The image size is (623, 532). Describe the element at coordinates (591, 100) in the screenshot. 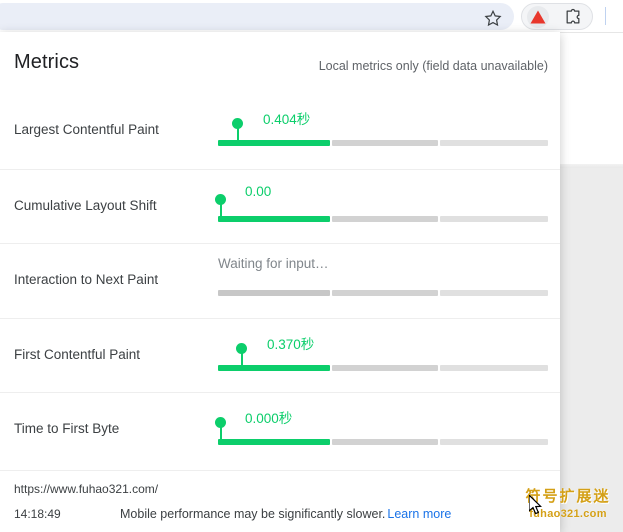

I see `page-white-region` at that location.